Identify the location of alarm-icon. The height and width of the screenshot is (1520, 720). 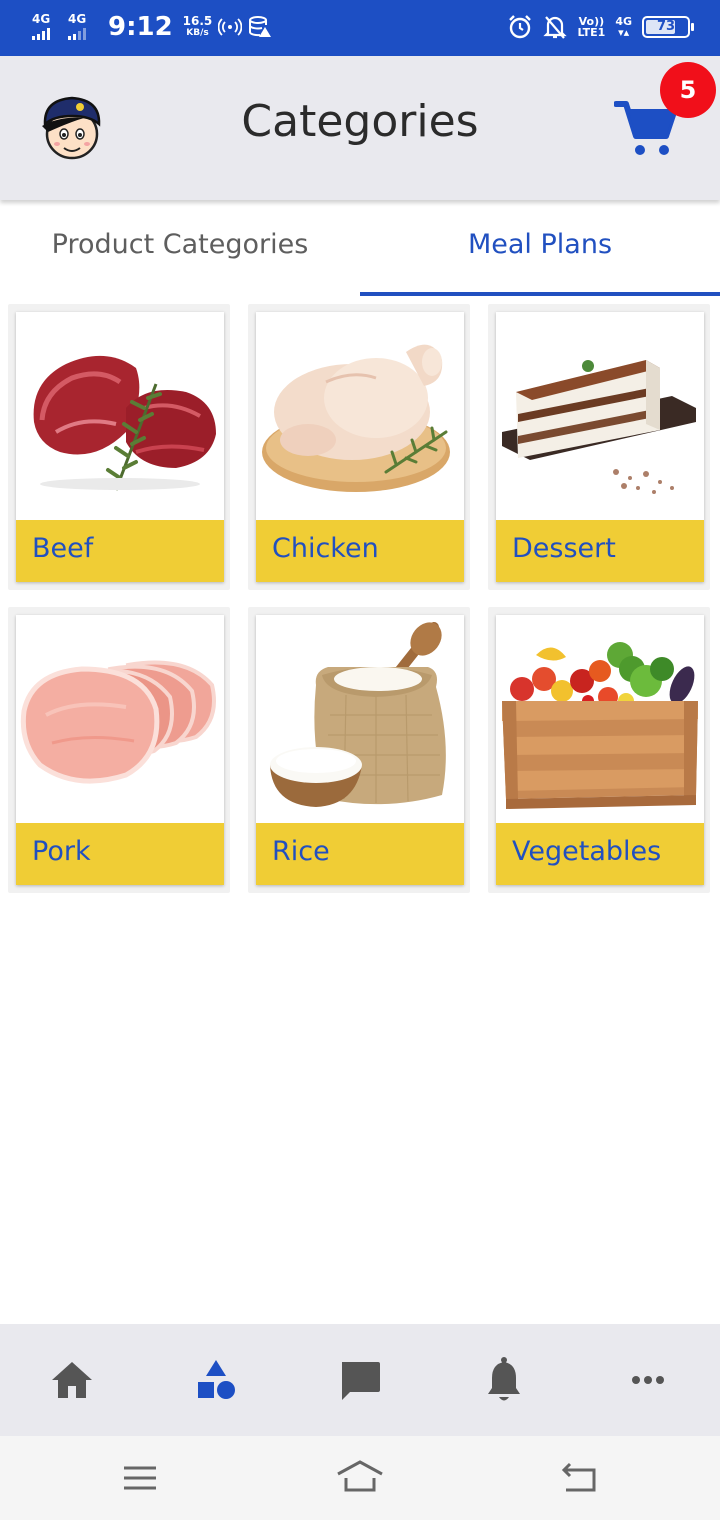
(520, 27).